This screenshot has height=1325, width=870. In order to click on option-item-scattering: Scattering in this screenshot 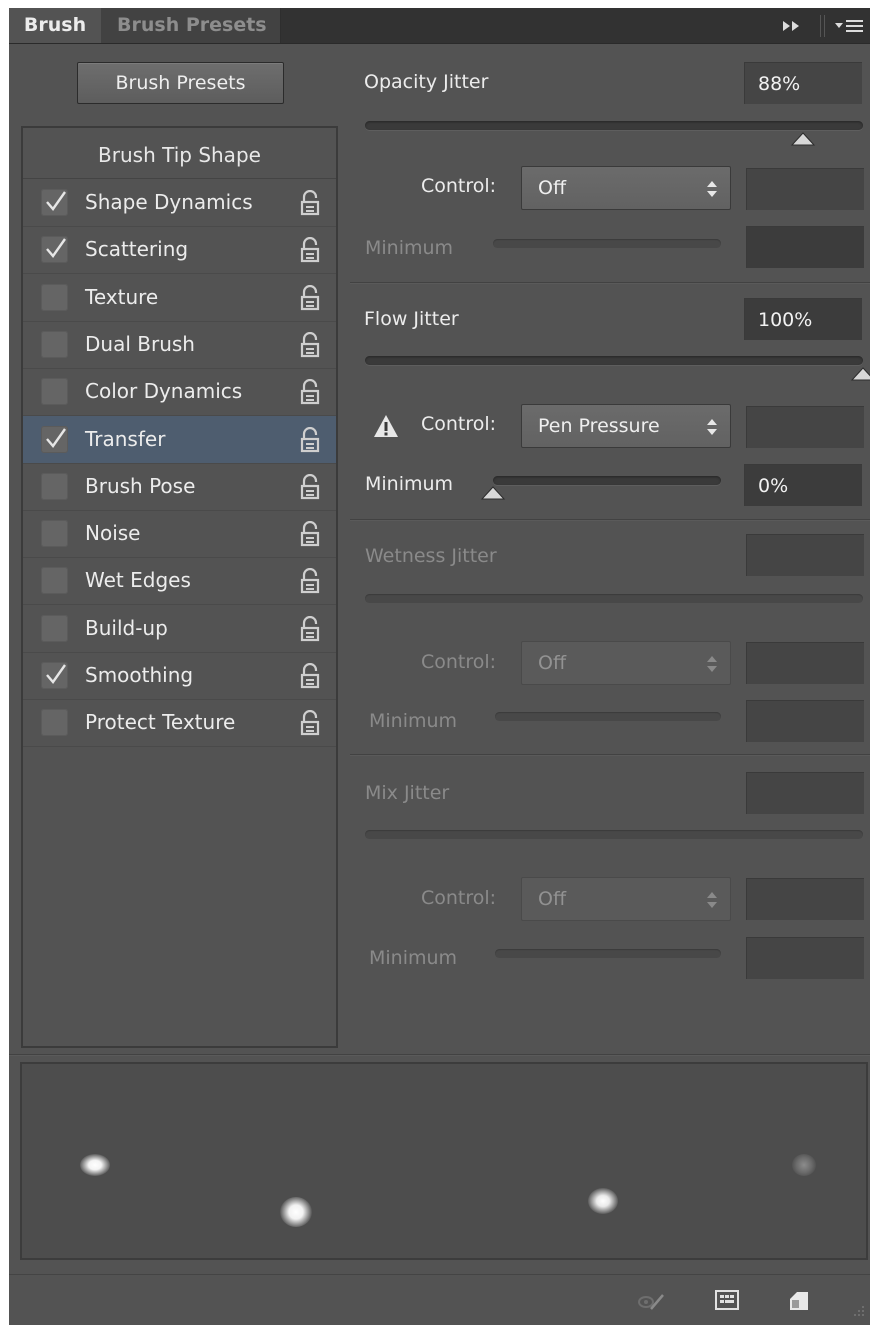, I will do `click(179, 250)`.